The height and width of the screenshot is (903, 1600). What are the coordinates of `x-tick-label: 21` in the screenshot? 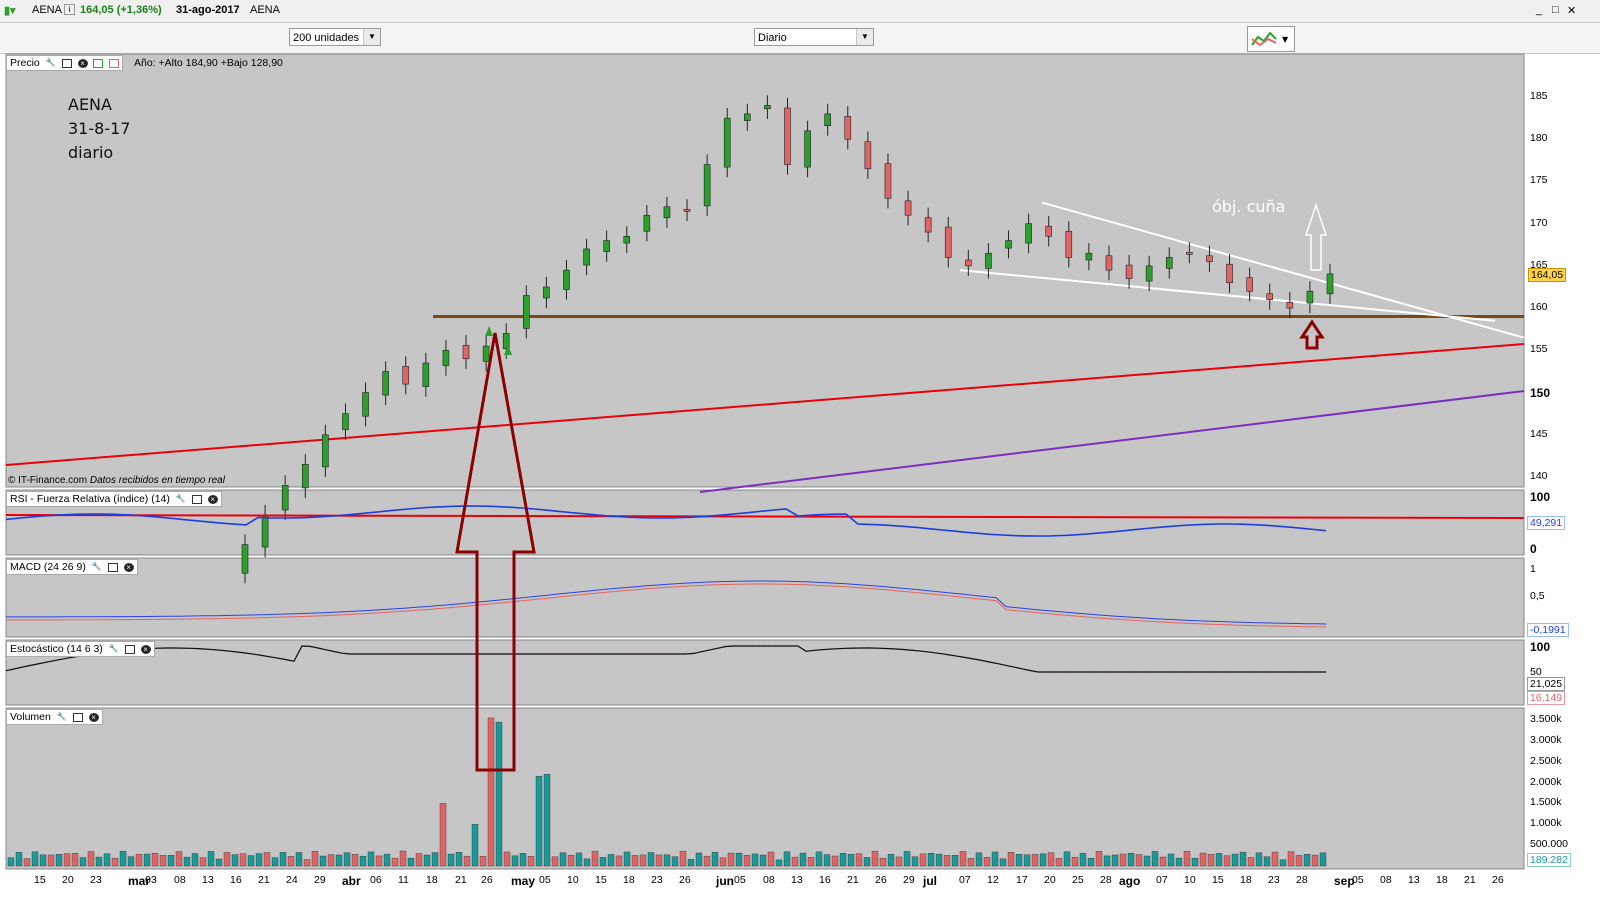 It's located at (1470, 880).